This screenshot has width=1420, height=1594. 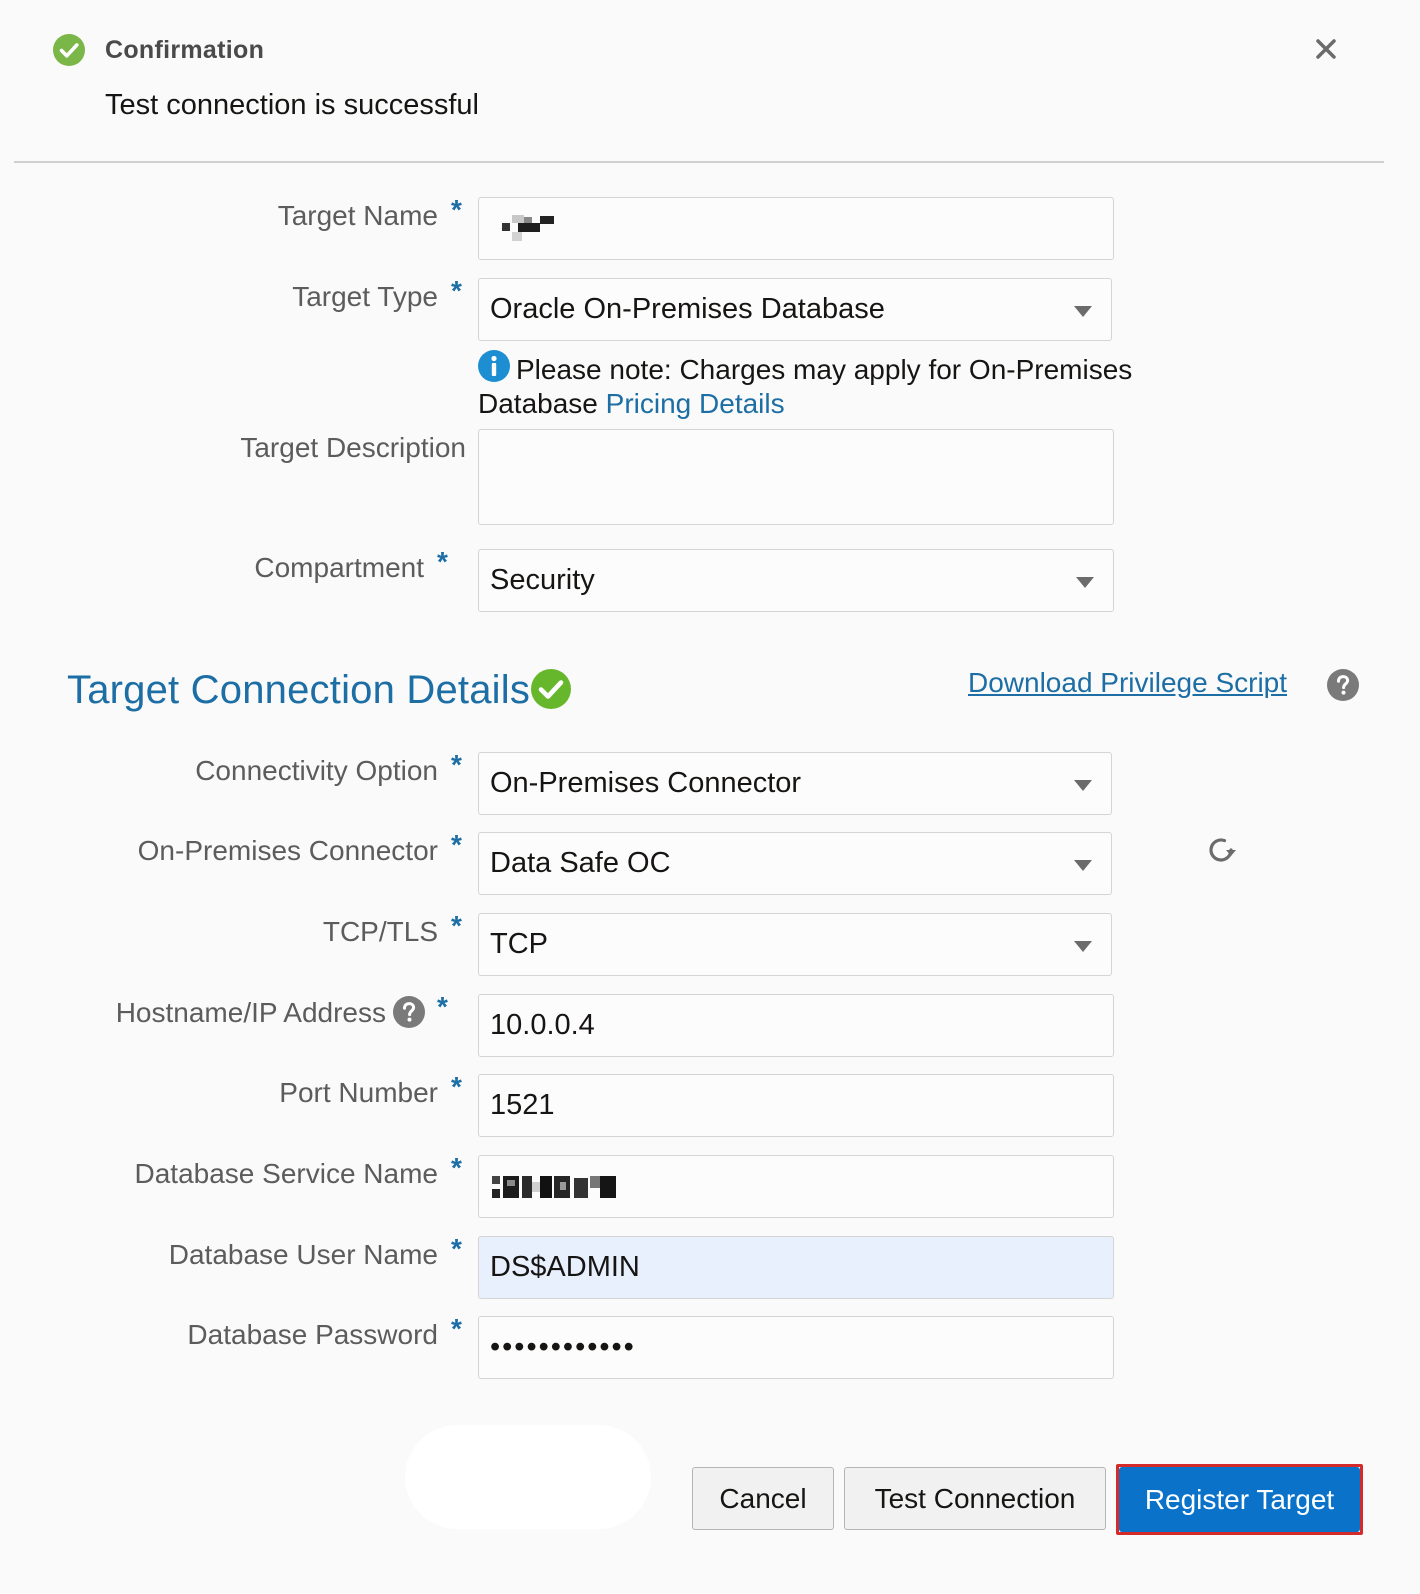 What do you see at coordinates (796, 477) in the screenshot?
I see `target-description-textarea` at bounding box center [796, 477].